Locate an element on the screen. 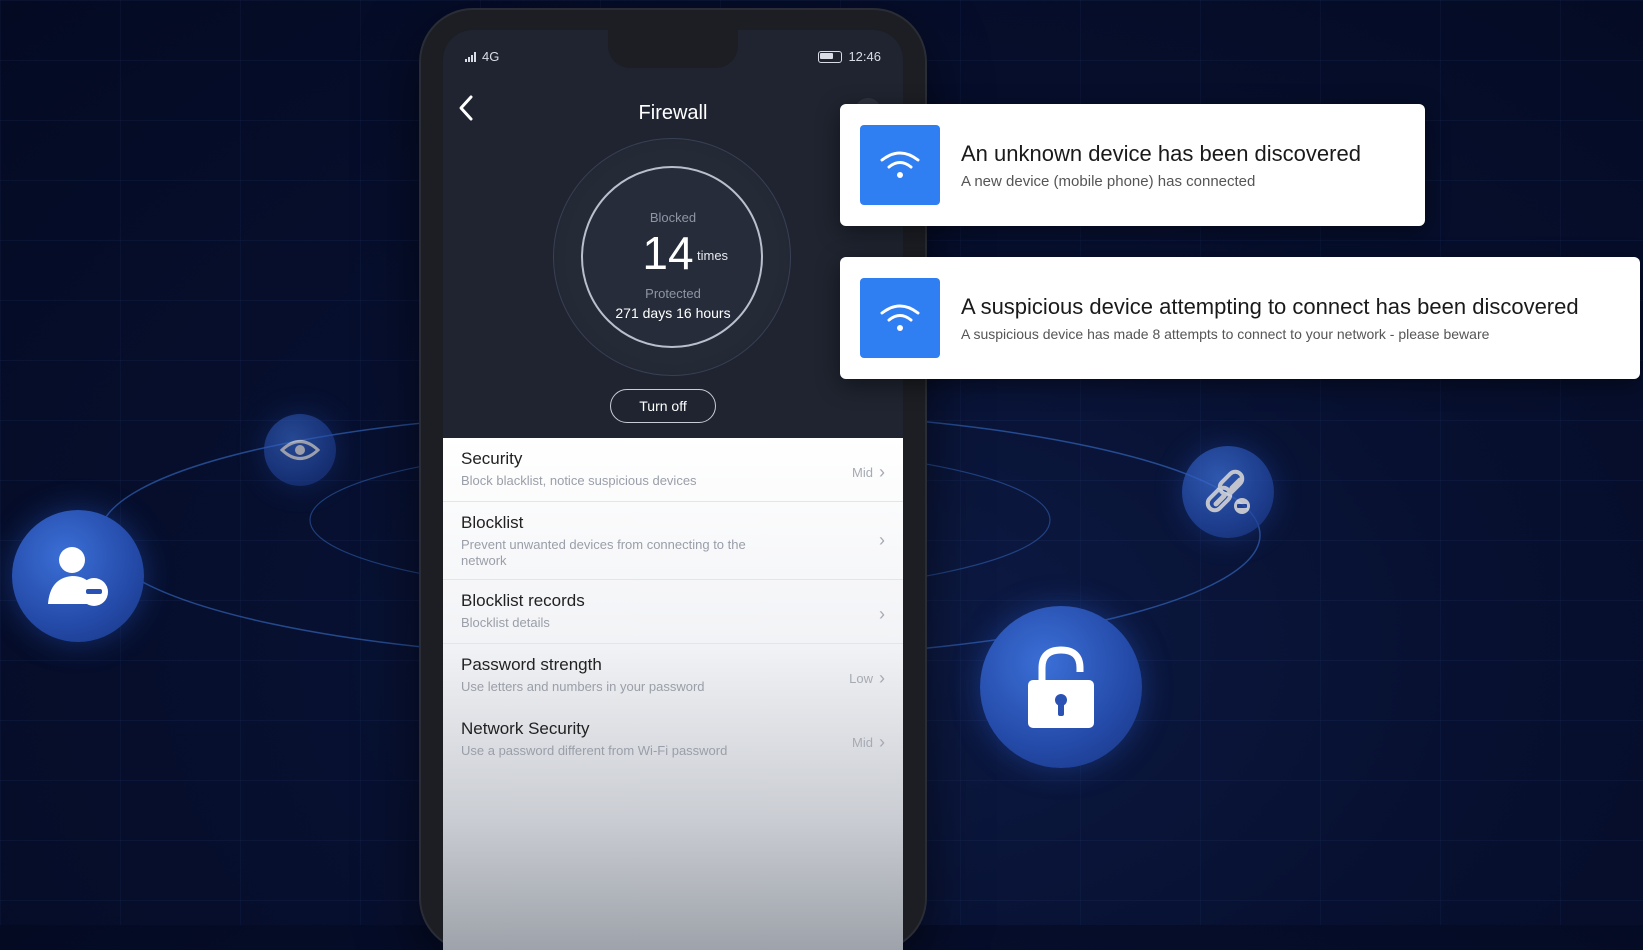 This screenshot has height=950, width=1643. unlink-badge is located at coordinates (1228, 492).